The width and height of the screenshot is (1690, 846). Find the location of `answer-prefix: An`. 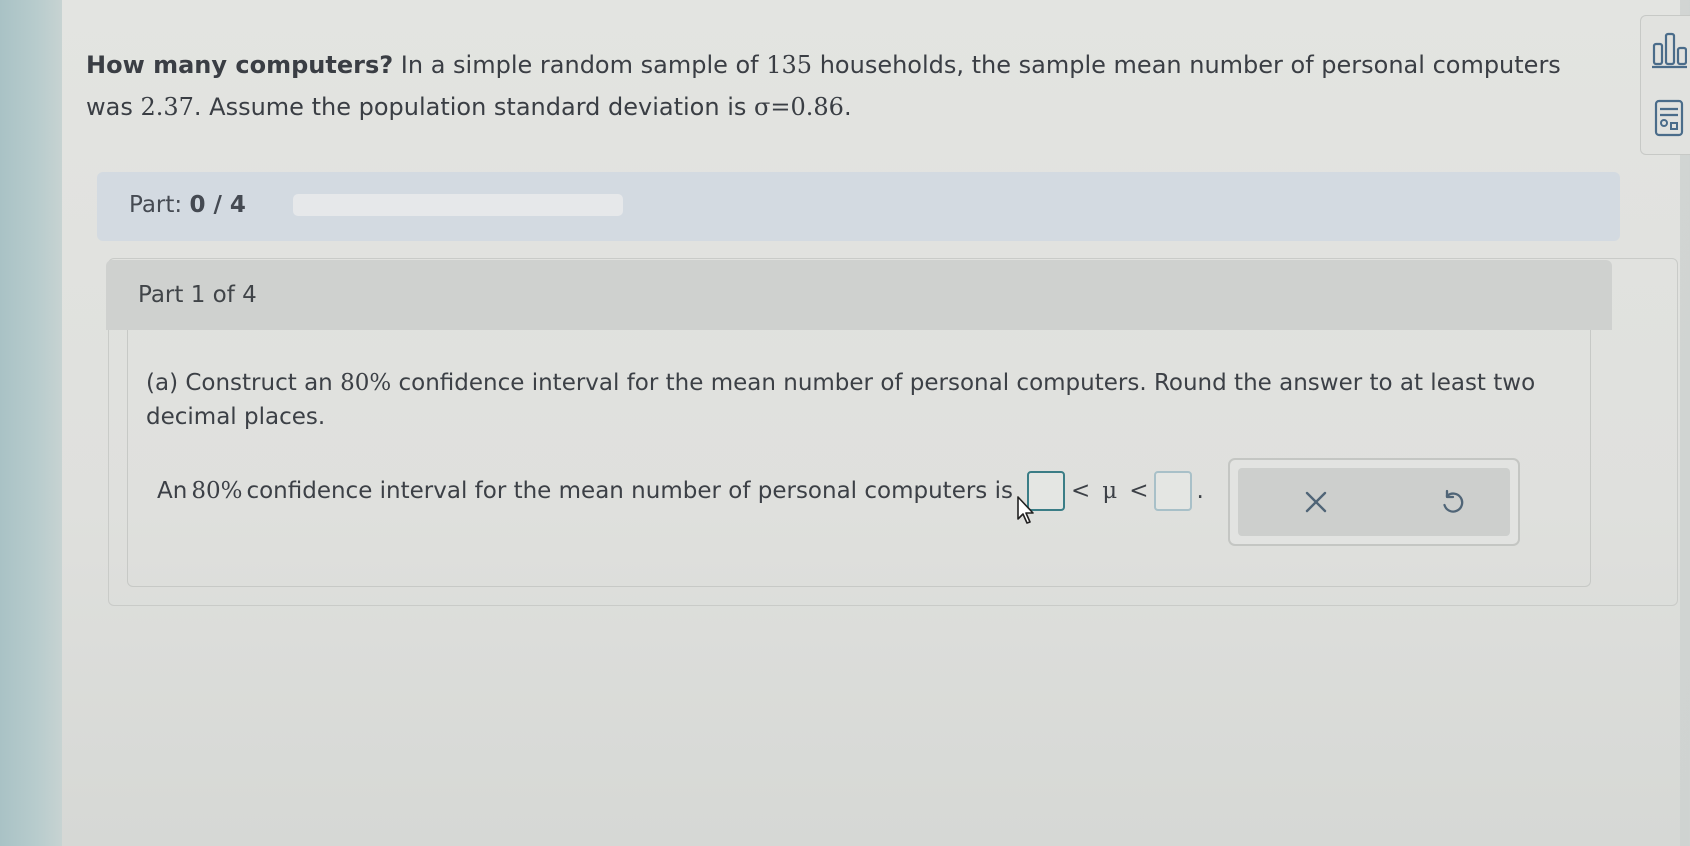

answer-prefix: An is located at coordinates (172, 491).